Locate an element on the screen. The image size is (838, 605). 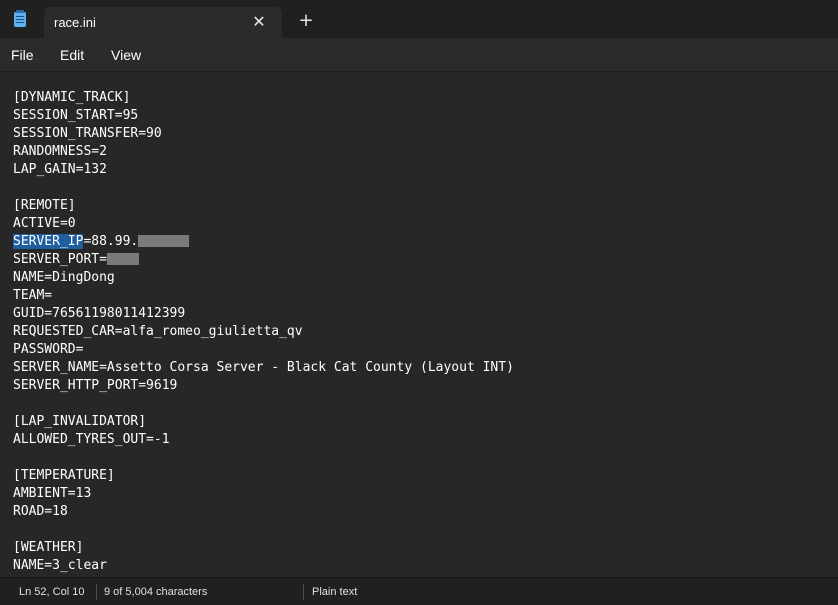
menu-file: File is located at coordinates (22, 55).